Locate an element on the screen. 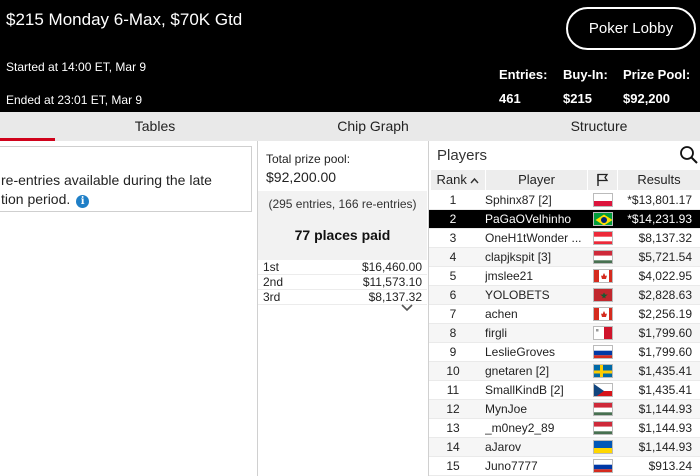 This screenshot has height=476, width=700. tab-tables: Tables is located at coordinates (155, 126).